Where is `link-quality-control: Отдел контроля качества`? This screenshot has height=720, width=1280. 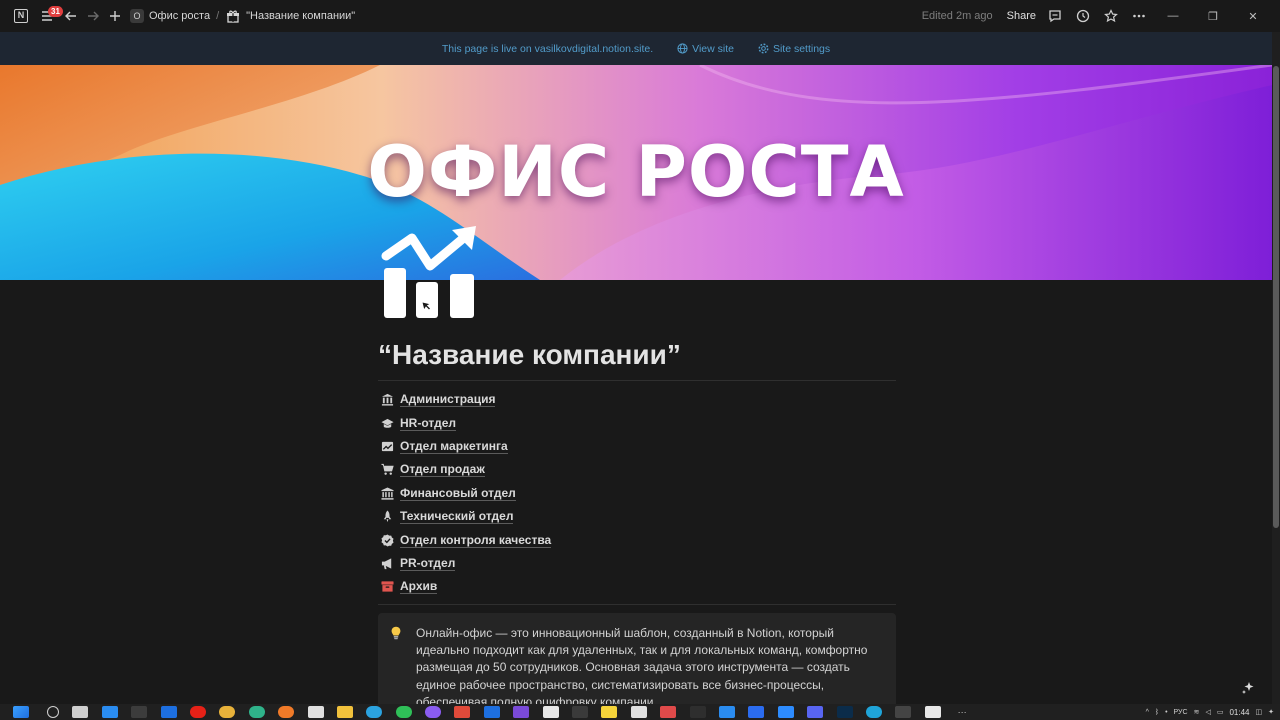
link-quality-control: Отдел контроля качества is located at coordinates (637, 539).